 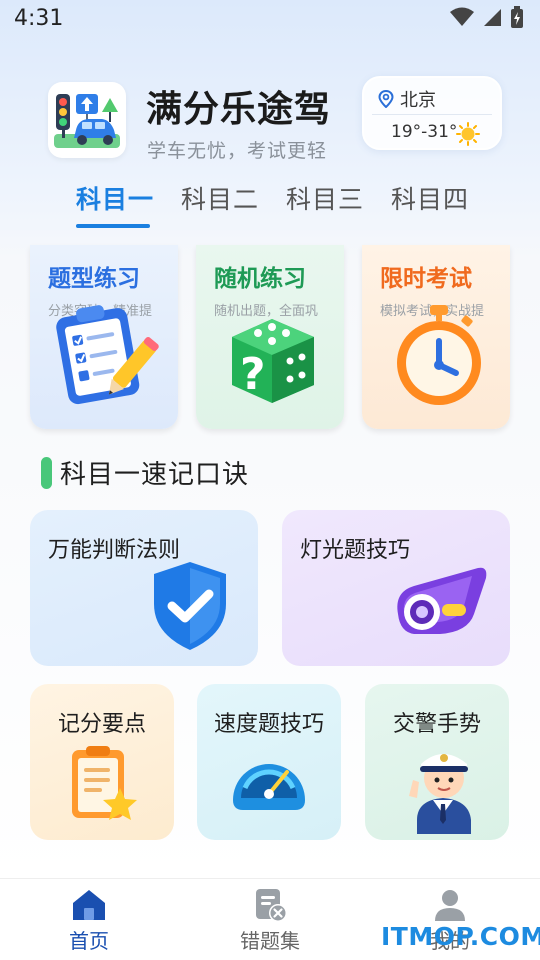 What do you see at coordinates (144, 588) in the screenshot?
I see `tip-card-universal-rule: 万能判断法则` at bounding box center [144, 588].